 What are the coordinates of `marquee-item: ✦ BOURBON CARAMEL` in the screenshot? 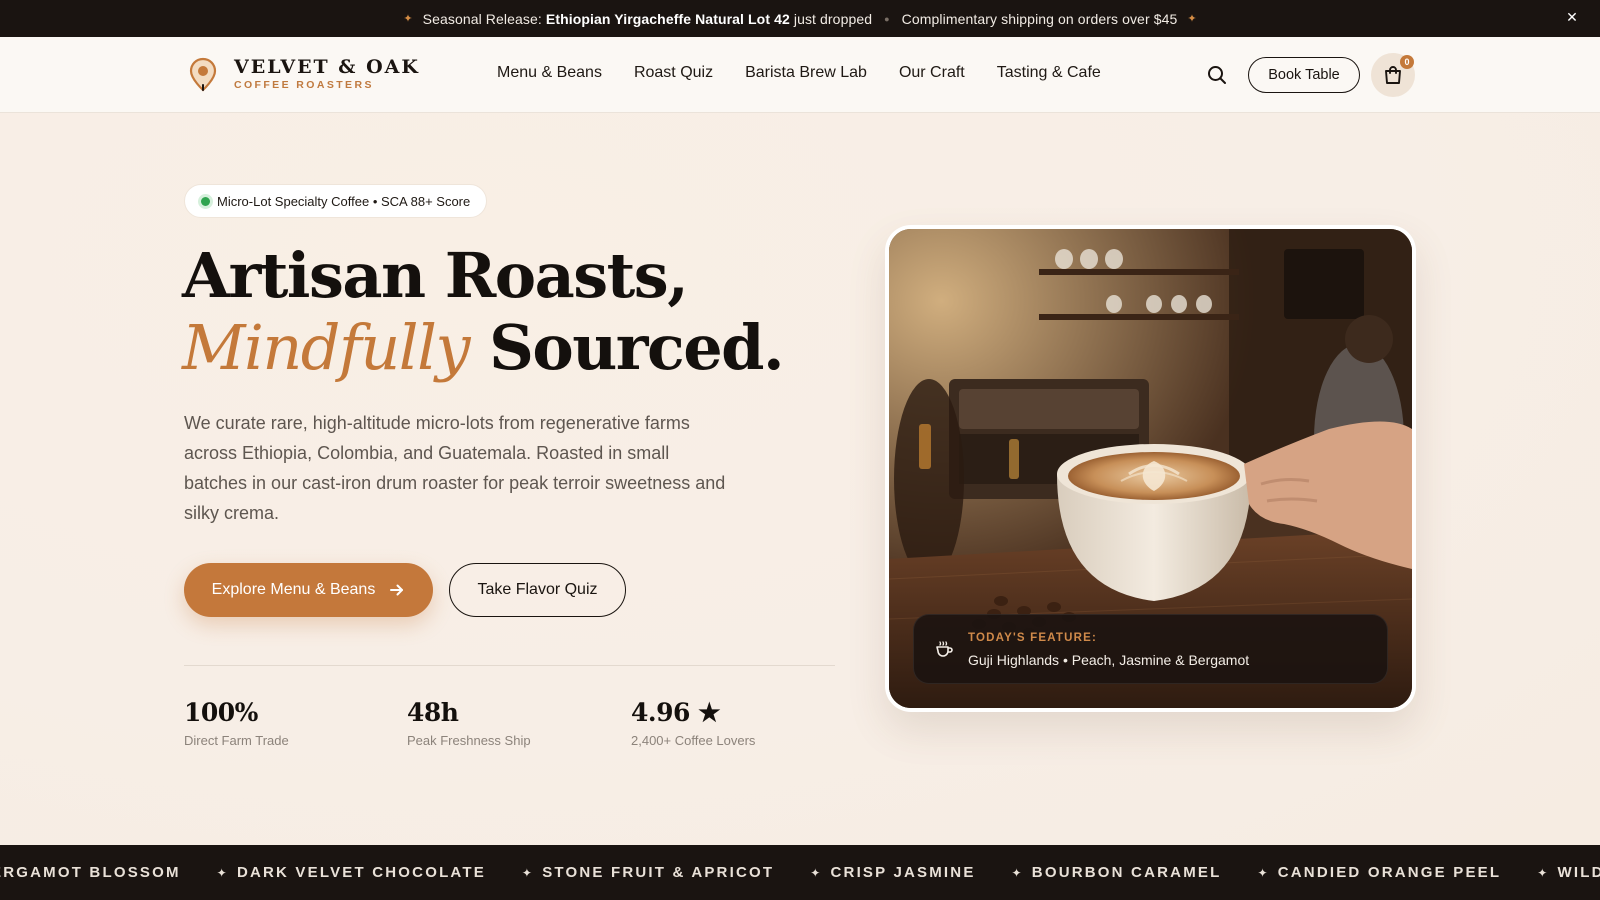 It's located at (1117, 872).